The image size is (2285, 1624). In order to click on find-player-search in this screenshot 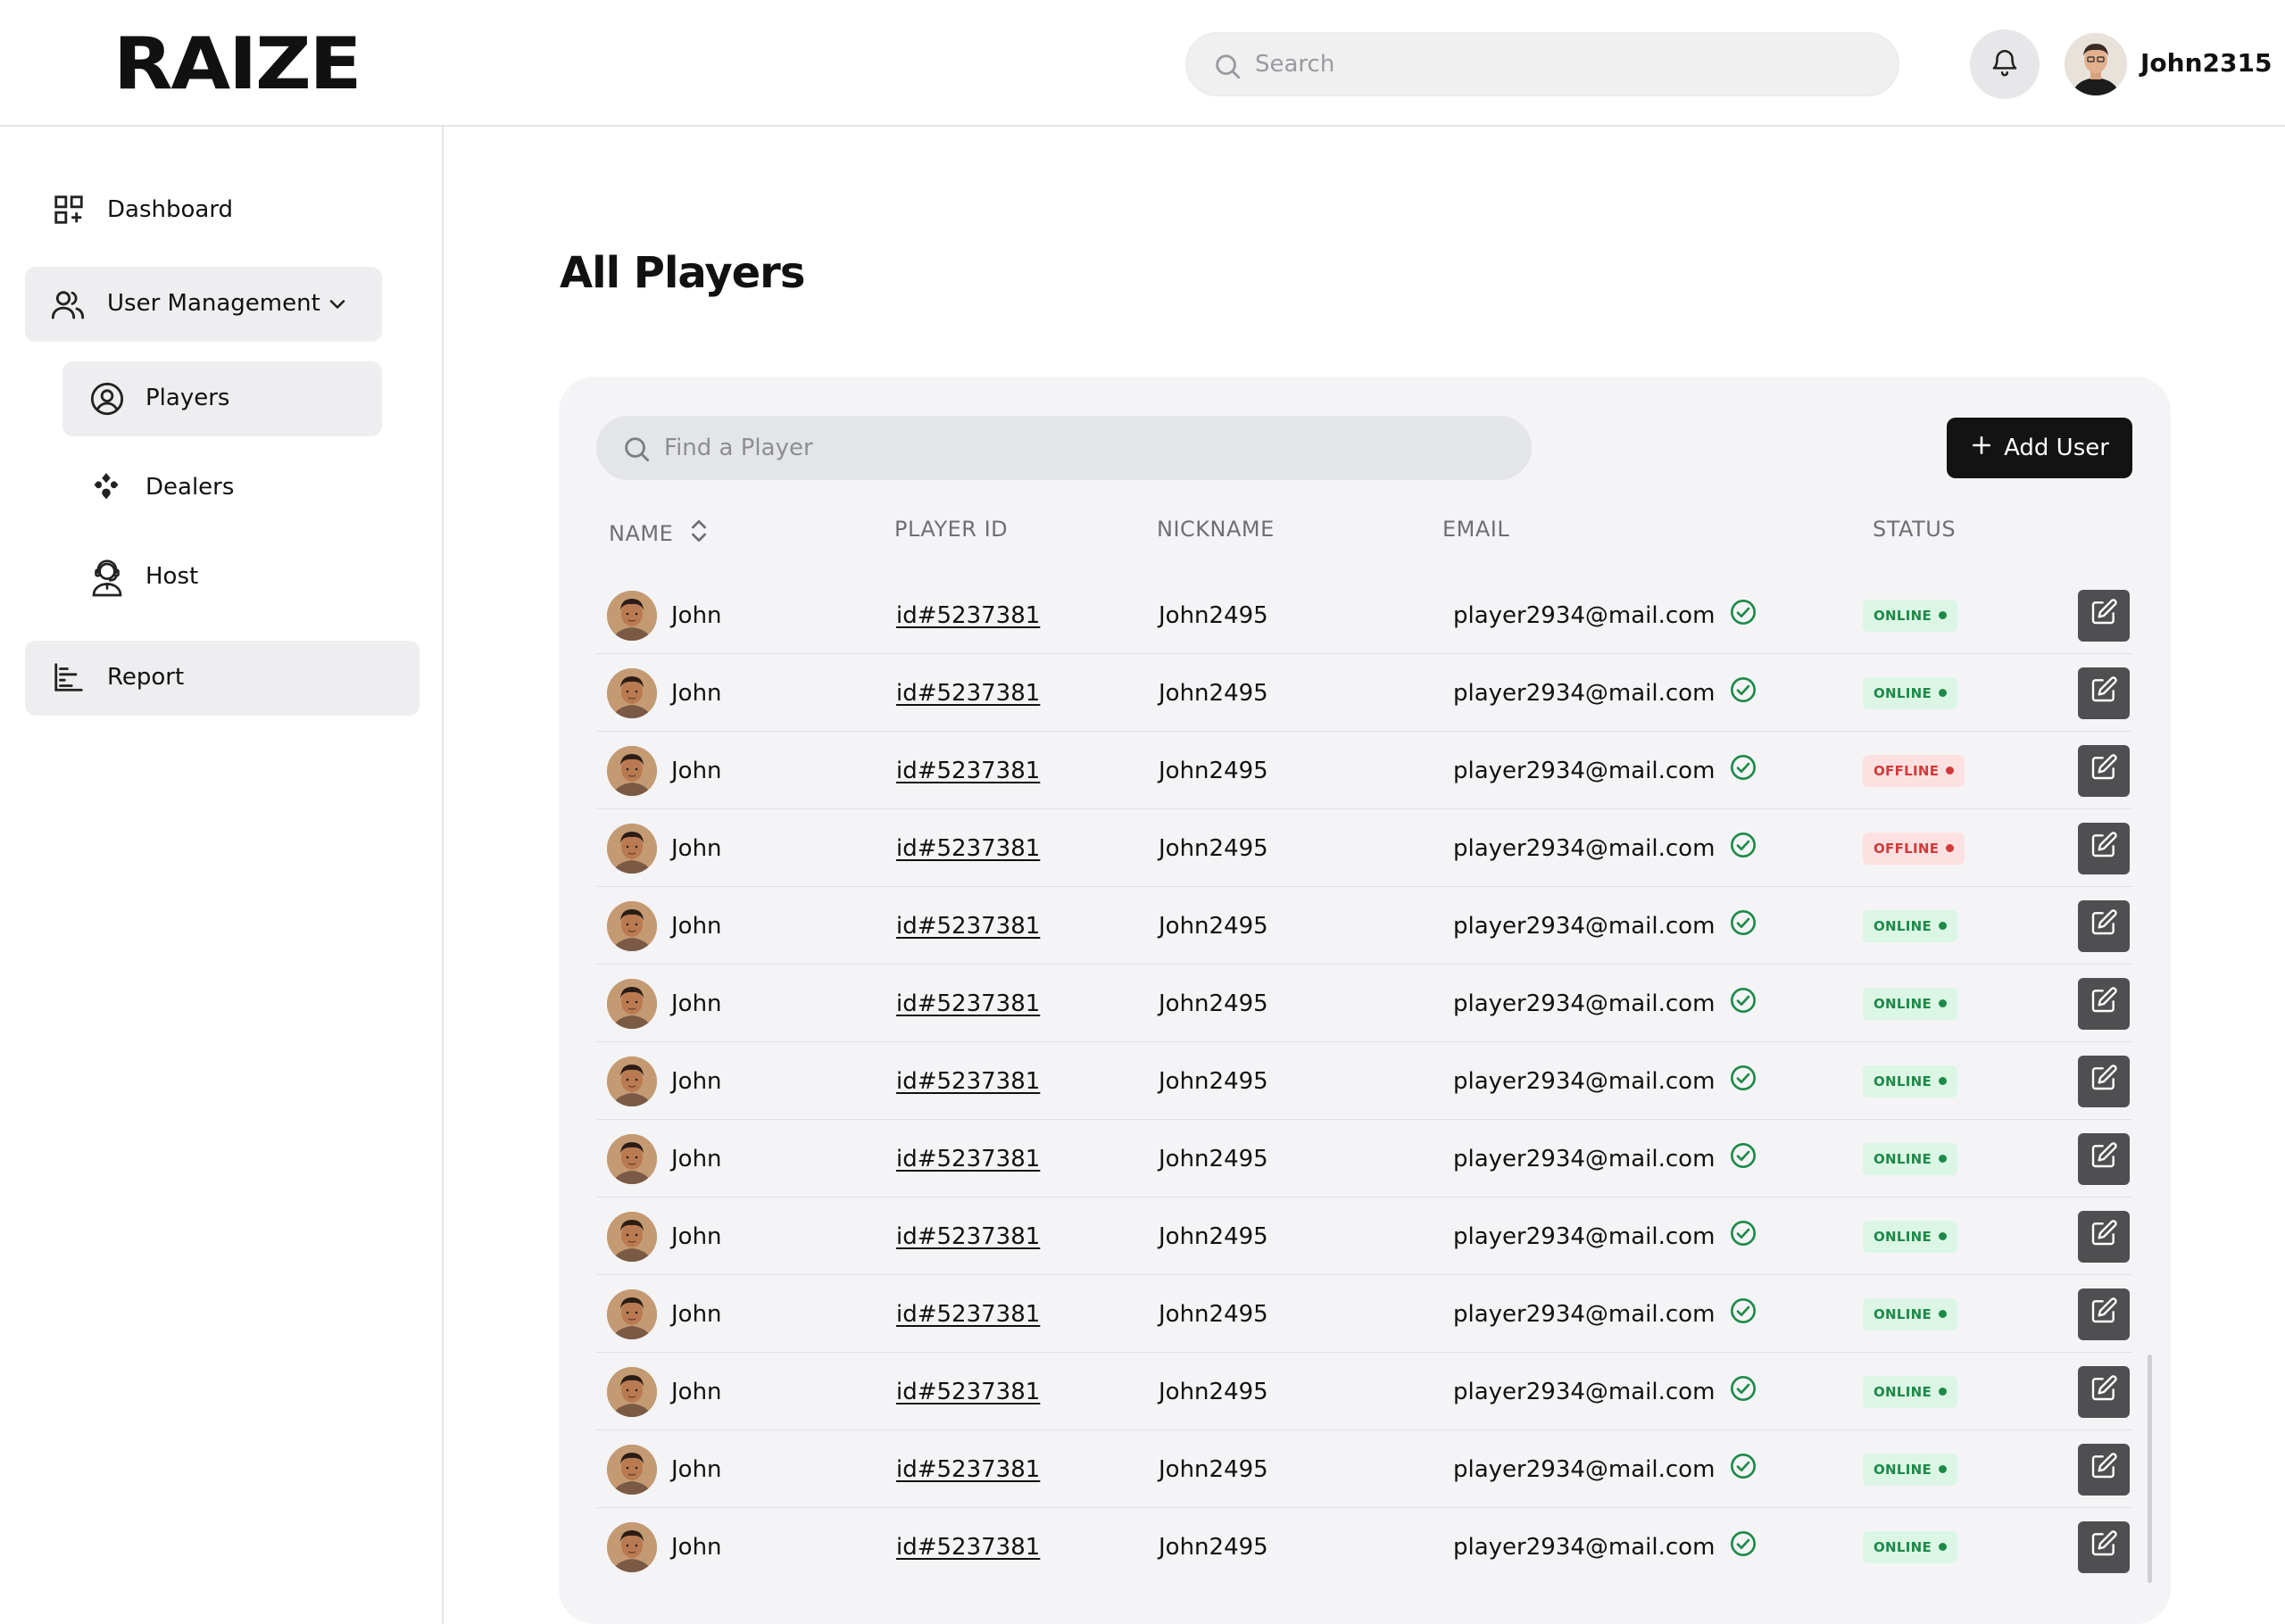, I will do `click(1064, 448)`.